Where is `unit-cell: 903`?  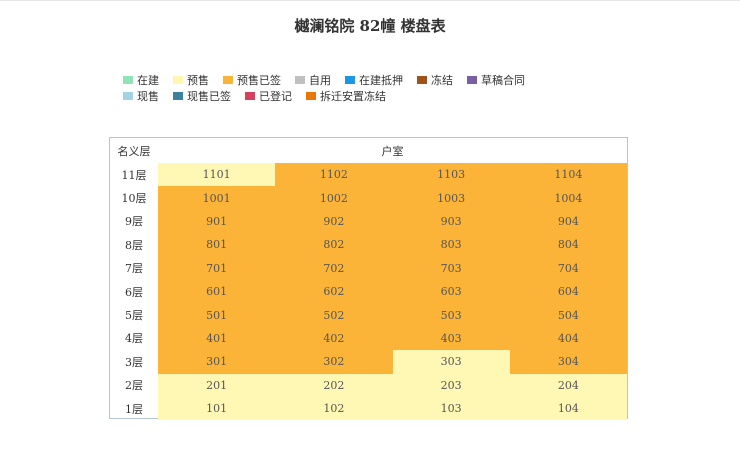 unit-cell: 903 is located at coordinates (451, 221).